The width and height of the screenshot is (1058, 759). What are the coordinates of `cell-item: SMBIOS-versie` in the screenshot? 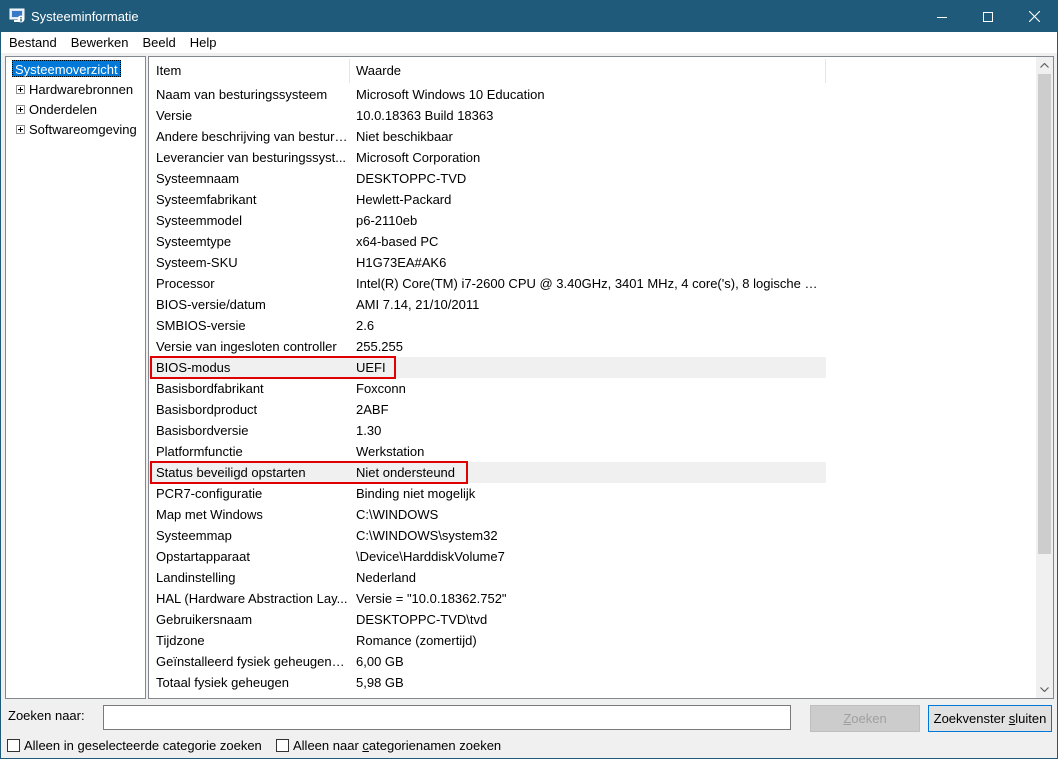 It's located at (201, 325).